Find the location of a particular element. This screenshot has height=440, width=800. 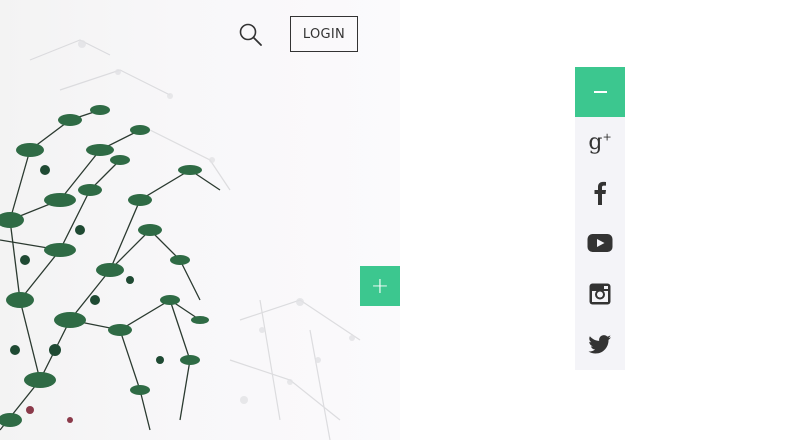

search-button is located at coordinates (251, 35).